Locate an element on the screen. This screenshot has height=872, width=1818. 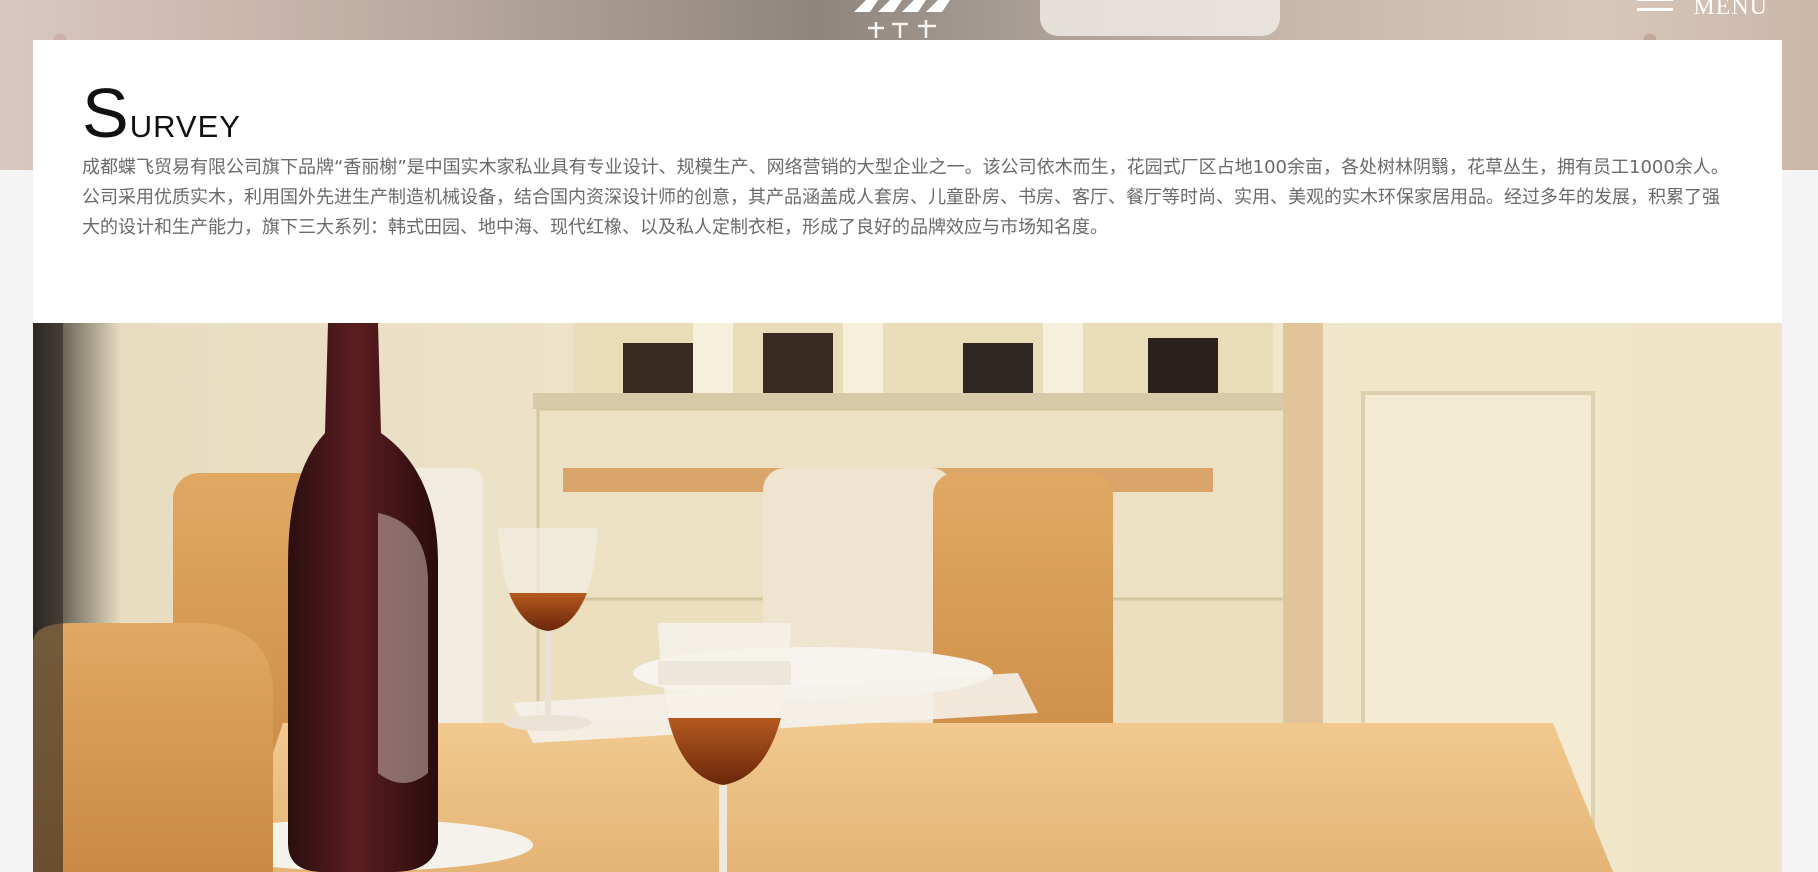
menu-button: MENU is located at coordinates (1702, 10).